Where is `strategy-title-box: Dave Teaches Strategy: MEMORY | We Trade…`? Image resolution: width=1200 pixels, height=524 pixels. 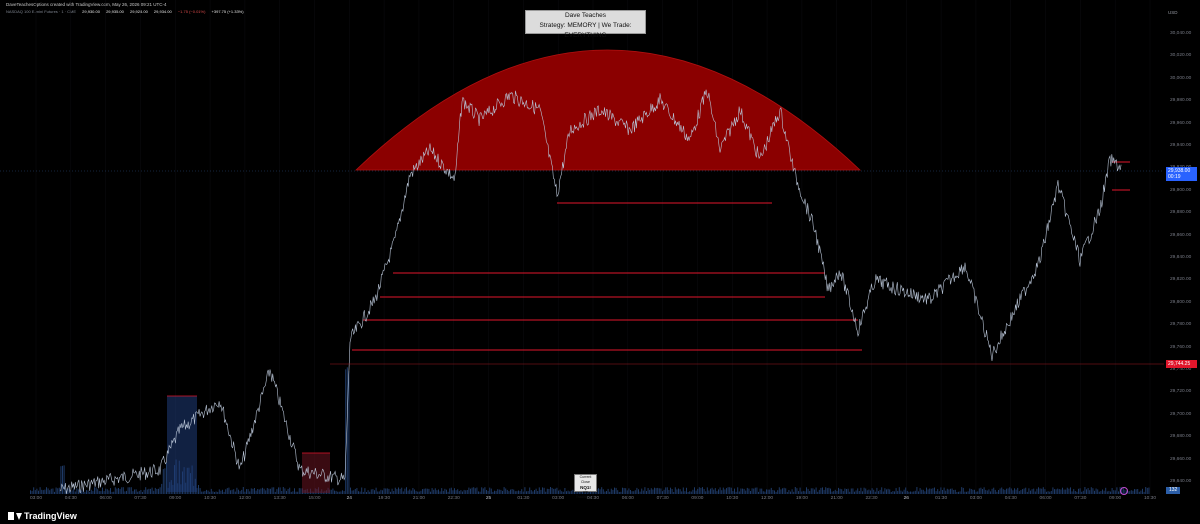 strategy-title-box: Dave Teaches Strategy: MEMORY | We Trade… is located at coordinates (585, 24).